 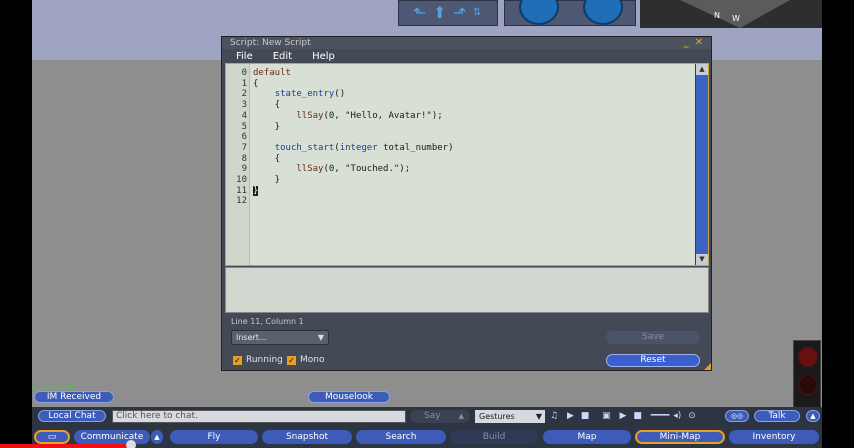 I want to click on line-number: 0, so click(x=244, y=73).